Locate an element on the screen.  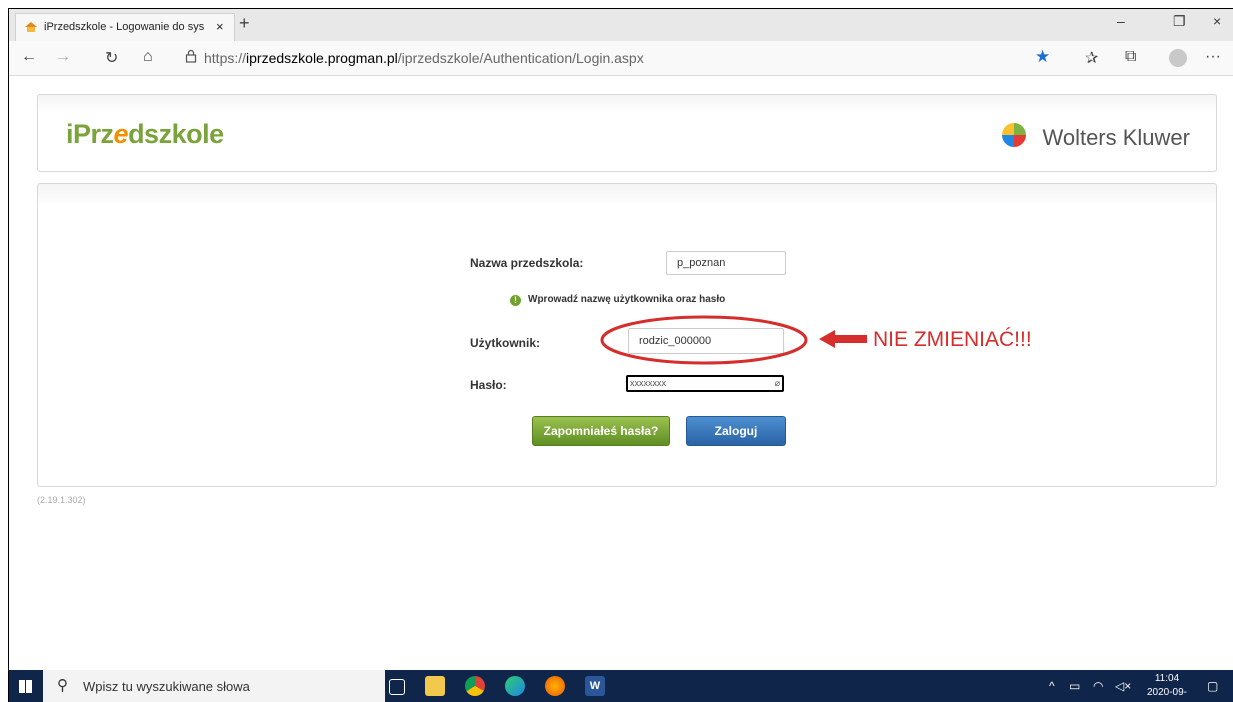
info-icon: ! is located at coordinates (515, 300).